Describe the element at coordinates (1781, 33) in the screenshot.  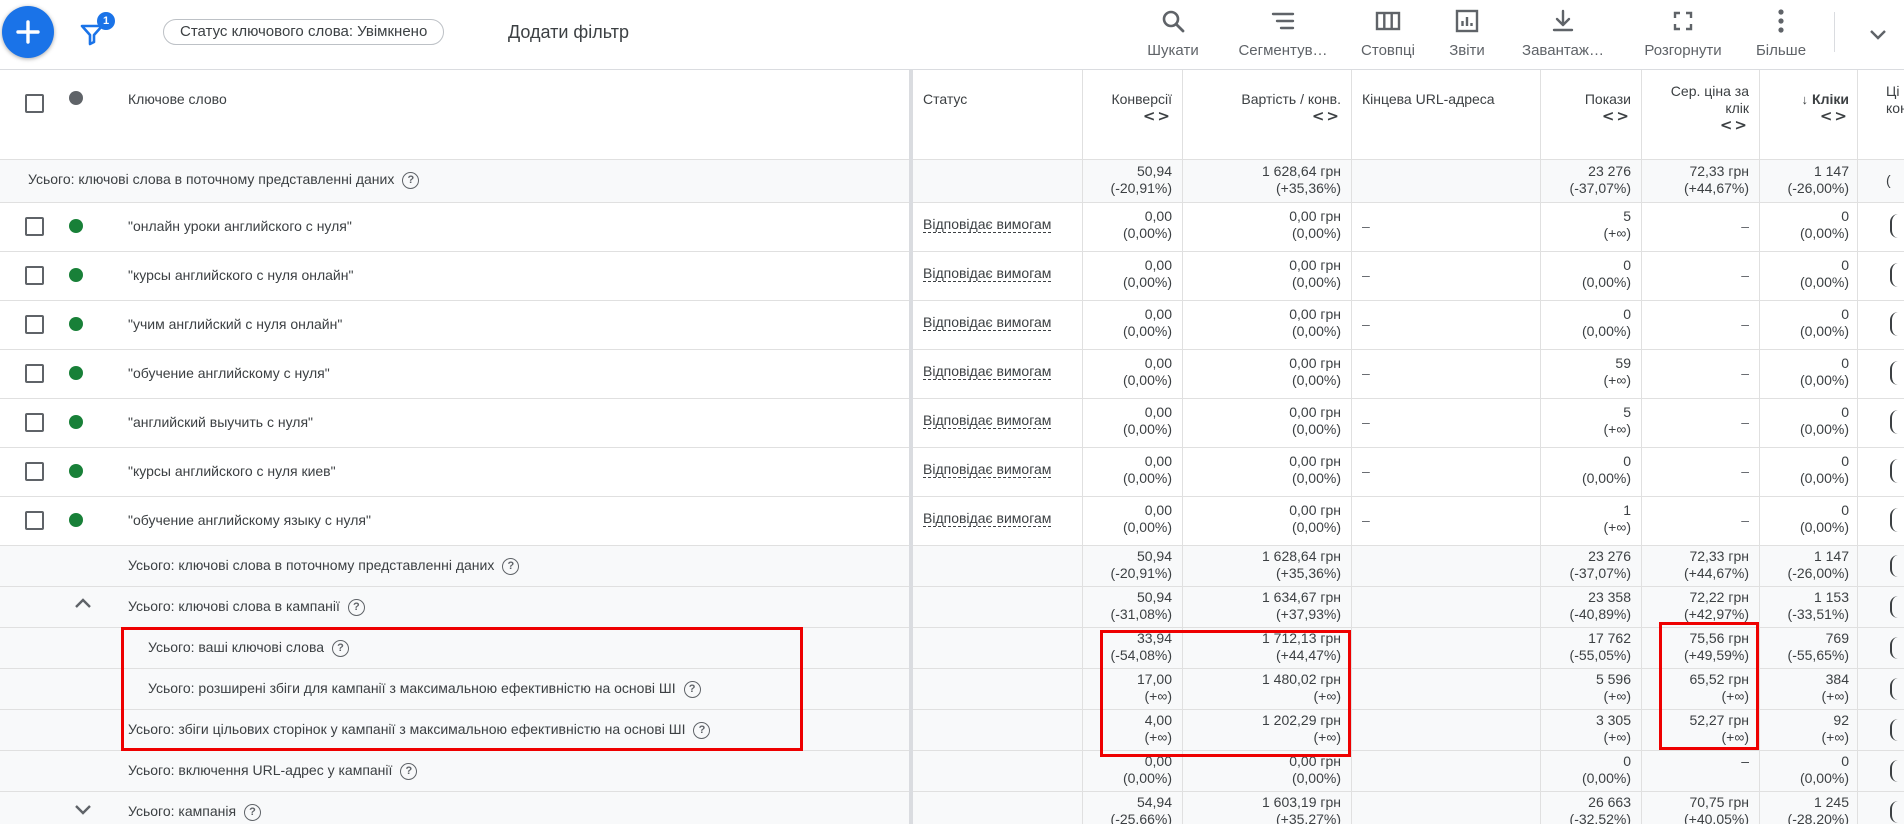
I see `more-button: Більше` at that location.